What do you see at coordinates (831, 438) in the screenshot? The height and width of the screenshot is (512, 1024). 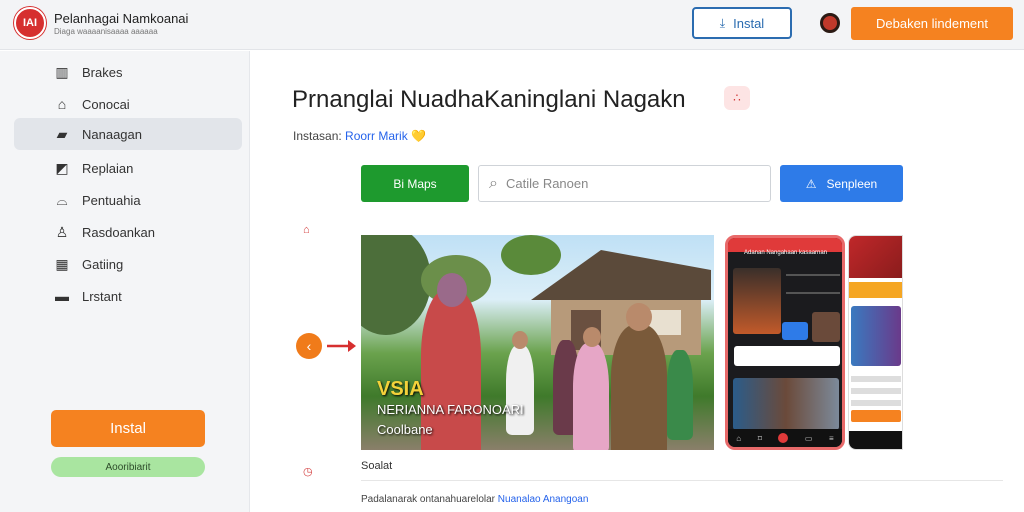 I see `menu-icon: ≡` at bounding box center [831, 438].